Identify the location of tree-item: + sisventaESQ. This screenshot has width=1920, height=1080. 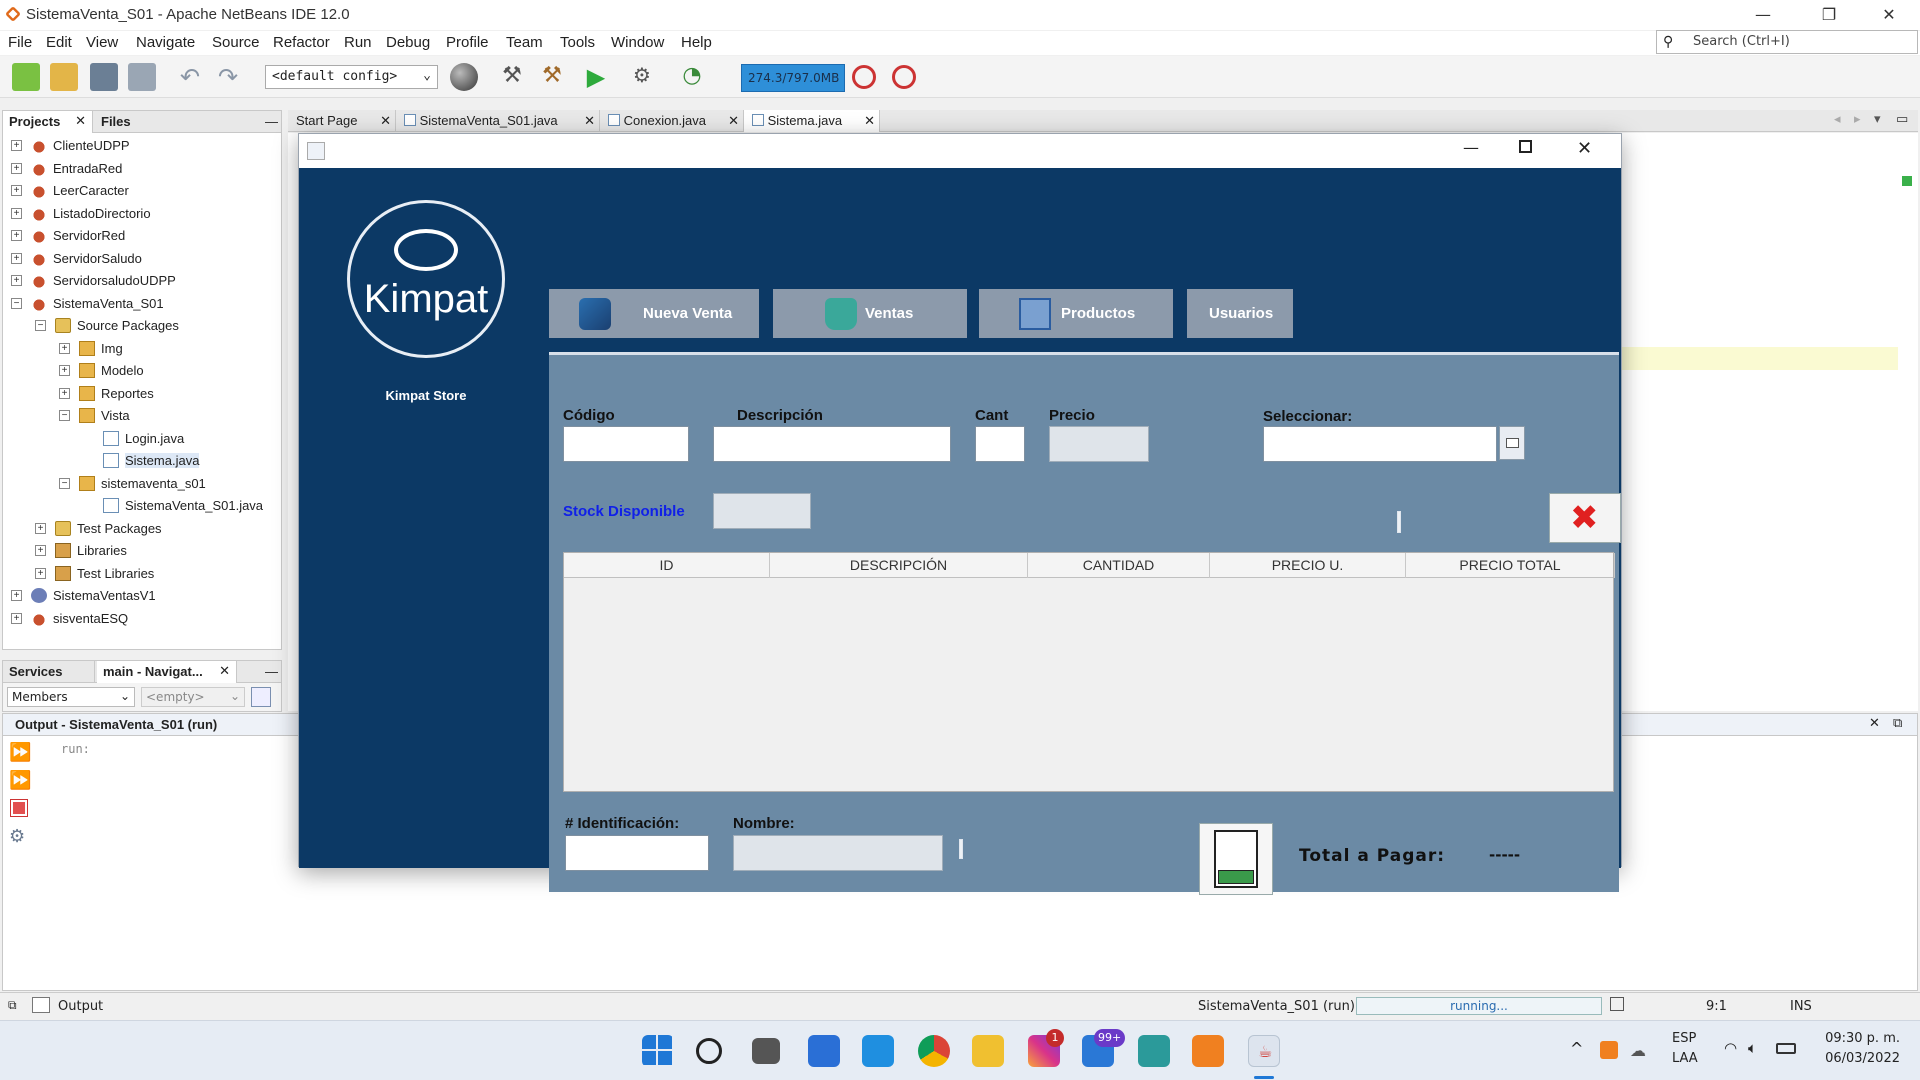
(142, 619).